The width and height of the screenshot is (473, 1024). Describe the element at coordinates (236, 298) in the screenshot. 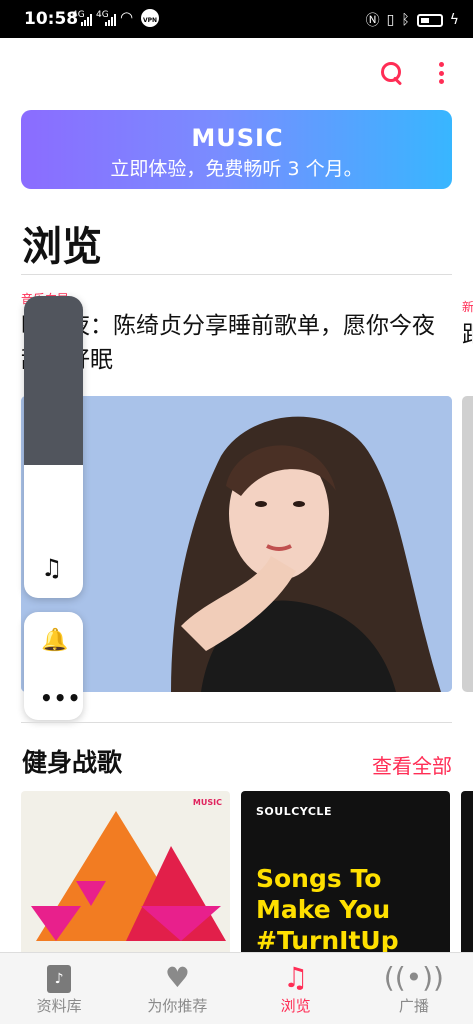

I see `featured-tag: 音乐向导` at that location.